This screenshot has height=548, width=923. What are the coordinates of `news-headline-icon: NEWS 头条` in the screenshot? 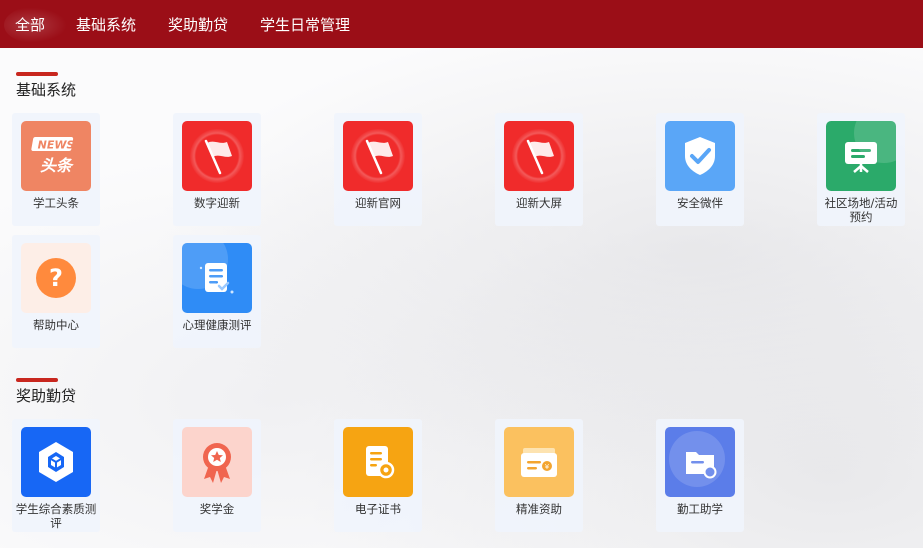 It's located at (56, 156).